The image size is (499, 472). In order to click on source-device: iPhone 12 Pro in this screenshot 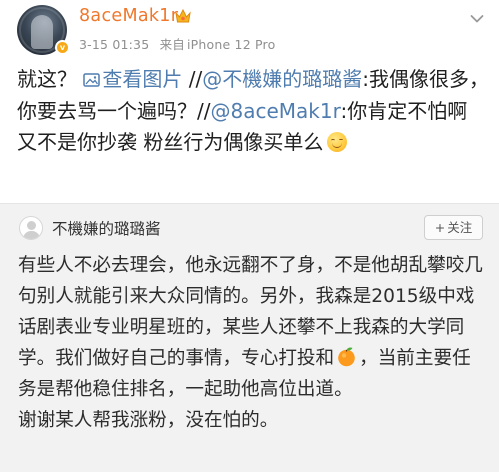, I will do `click(231, 44)`.